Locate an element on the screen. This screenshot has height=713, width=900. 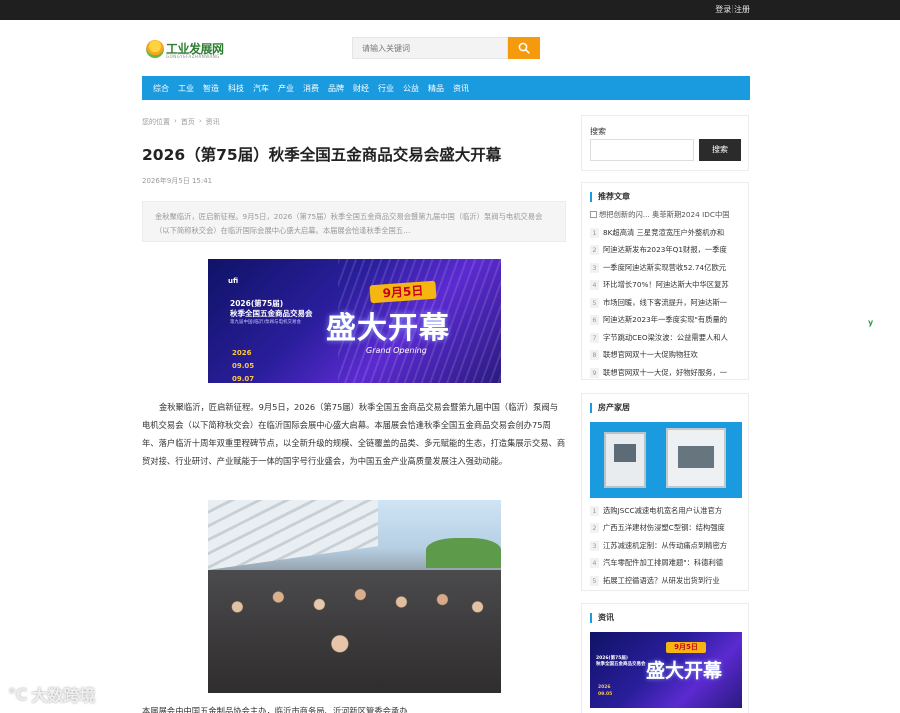
nav-item-zonghe: 综合 is located at coordinates (161, 88).